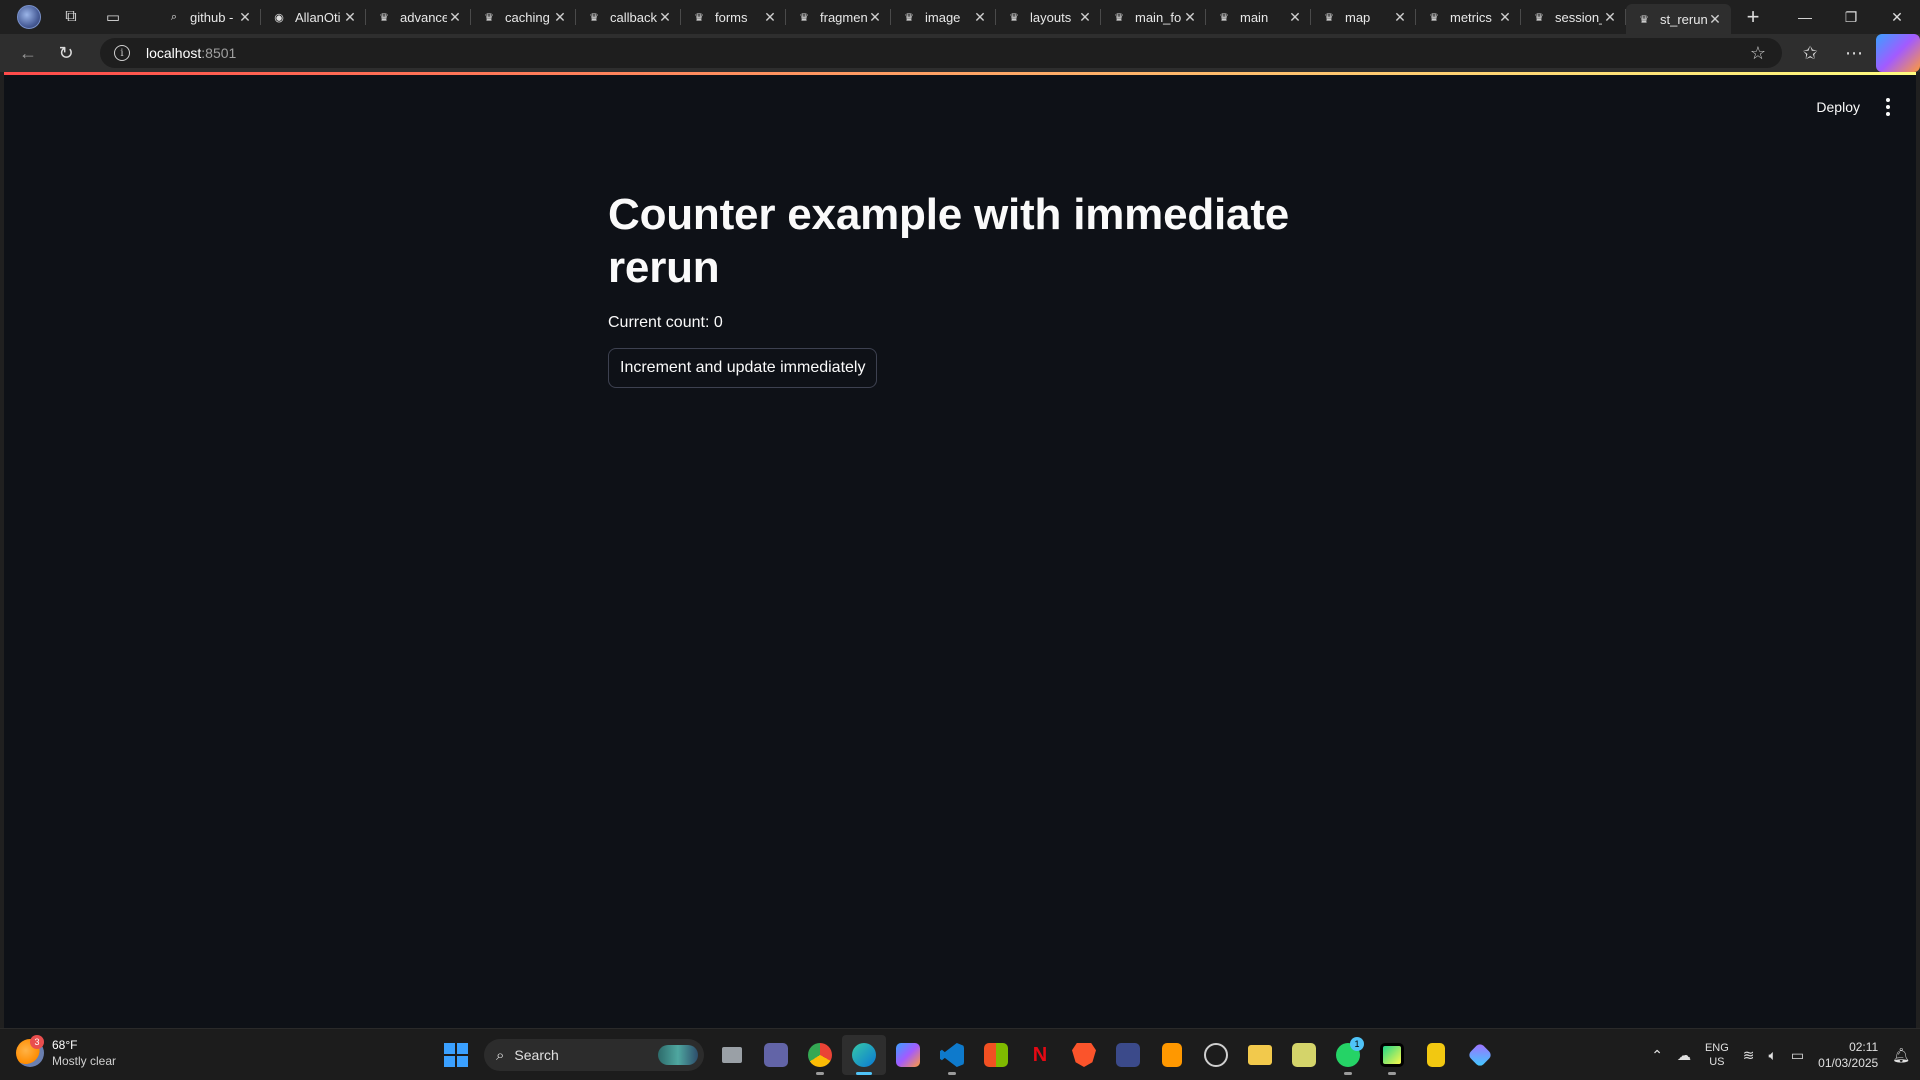 Image resolution: width=1920 pixels, height=1080 pixels. Describe the element at coordinates (838, 17) in the screenshot. I see `browser-tab: ♛ fragmen ✕` at that location.